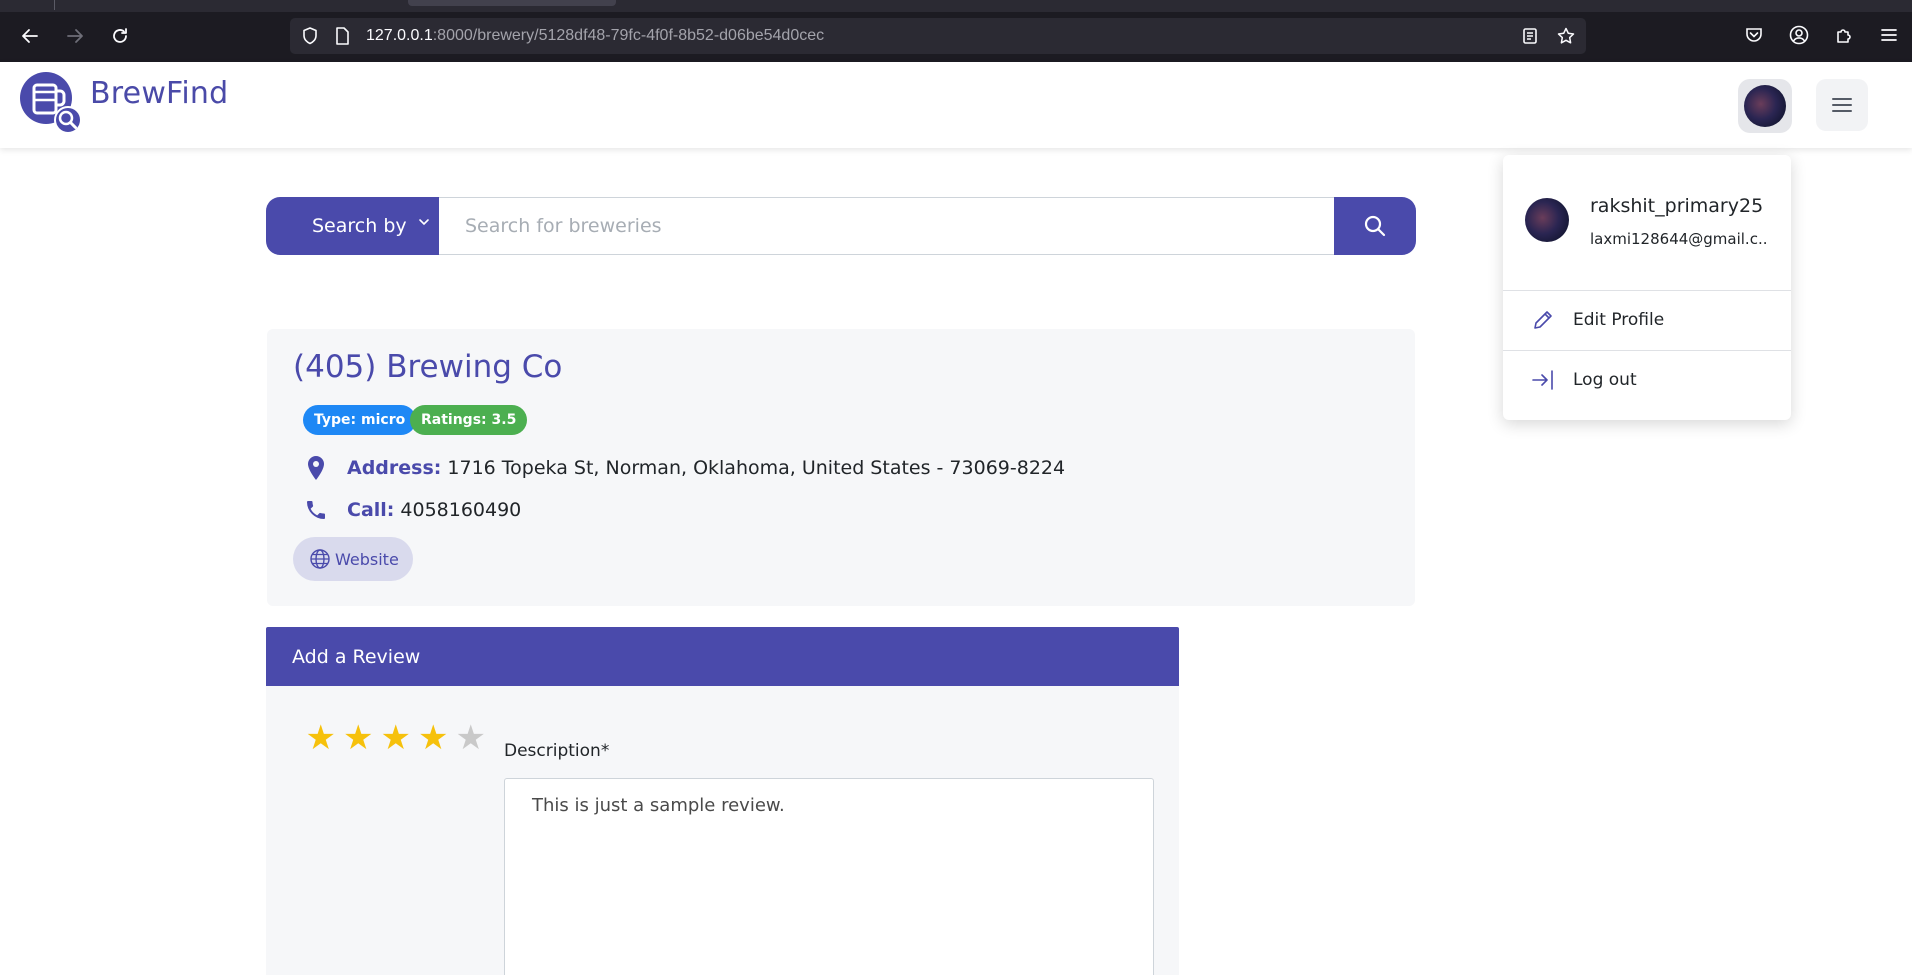  I want to click on app-logo-text: BrewFind, so click(159, 93).